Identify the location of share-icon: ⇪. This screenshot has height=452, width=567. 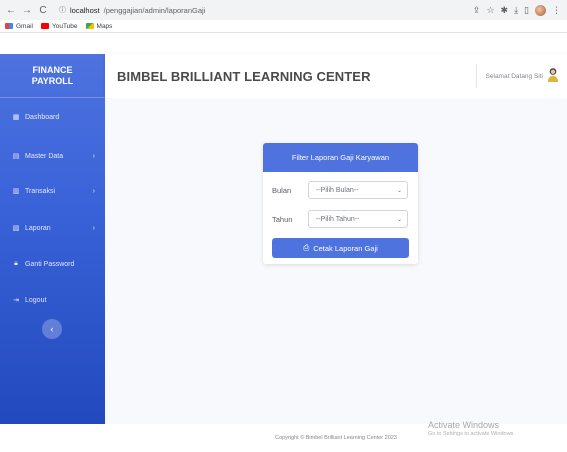
(477, 10).